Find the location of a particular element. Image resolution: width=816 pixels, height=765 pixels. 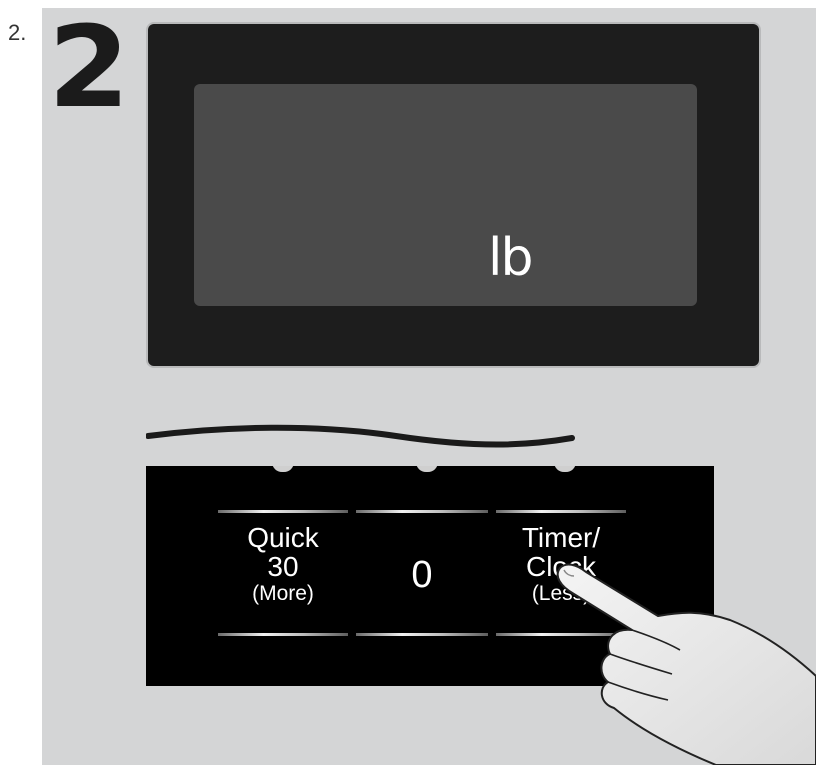

quick-30-button: Quick 30 (More) is located at coordinates (283, 573).